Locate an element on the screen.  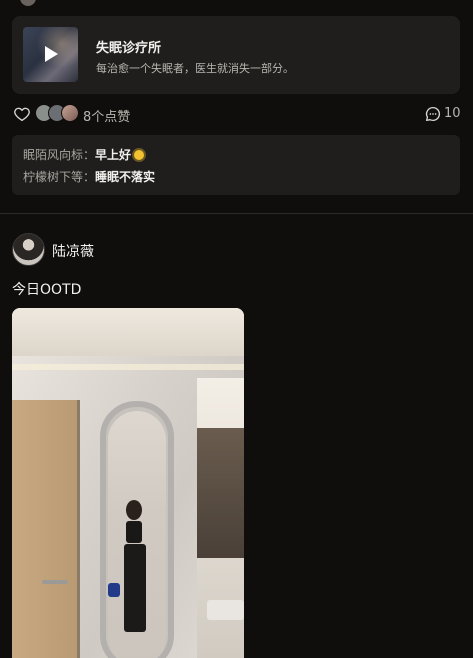
photo-sink is located at coordinates (225, 610).